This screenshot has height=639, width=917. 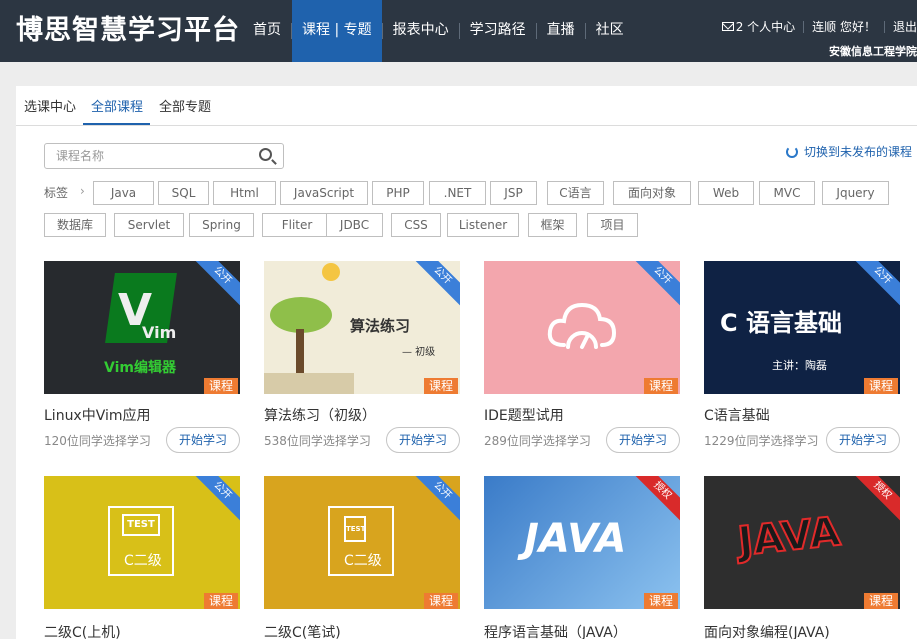 What do you see at coordinates (765, 26) in the screenshot?
I see `personal-center-link: 2 个人中心` at bounding box center [765, 26].